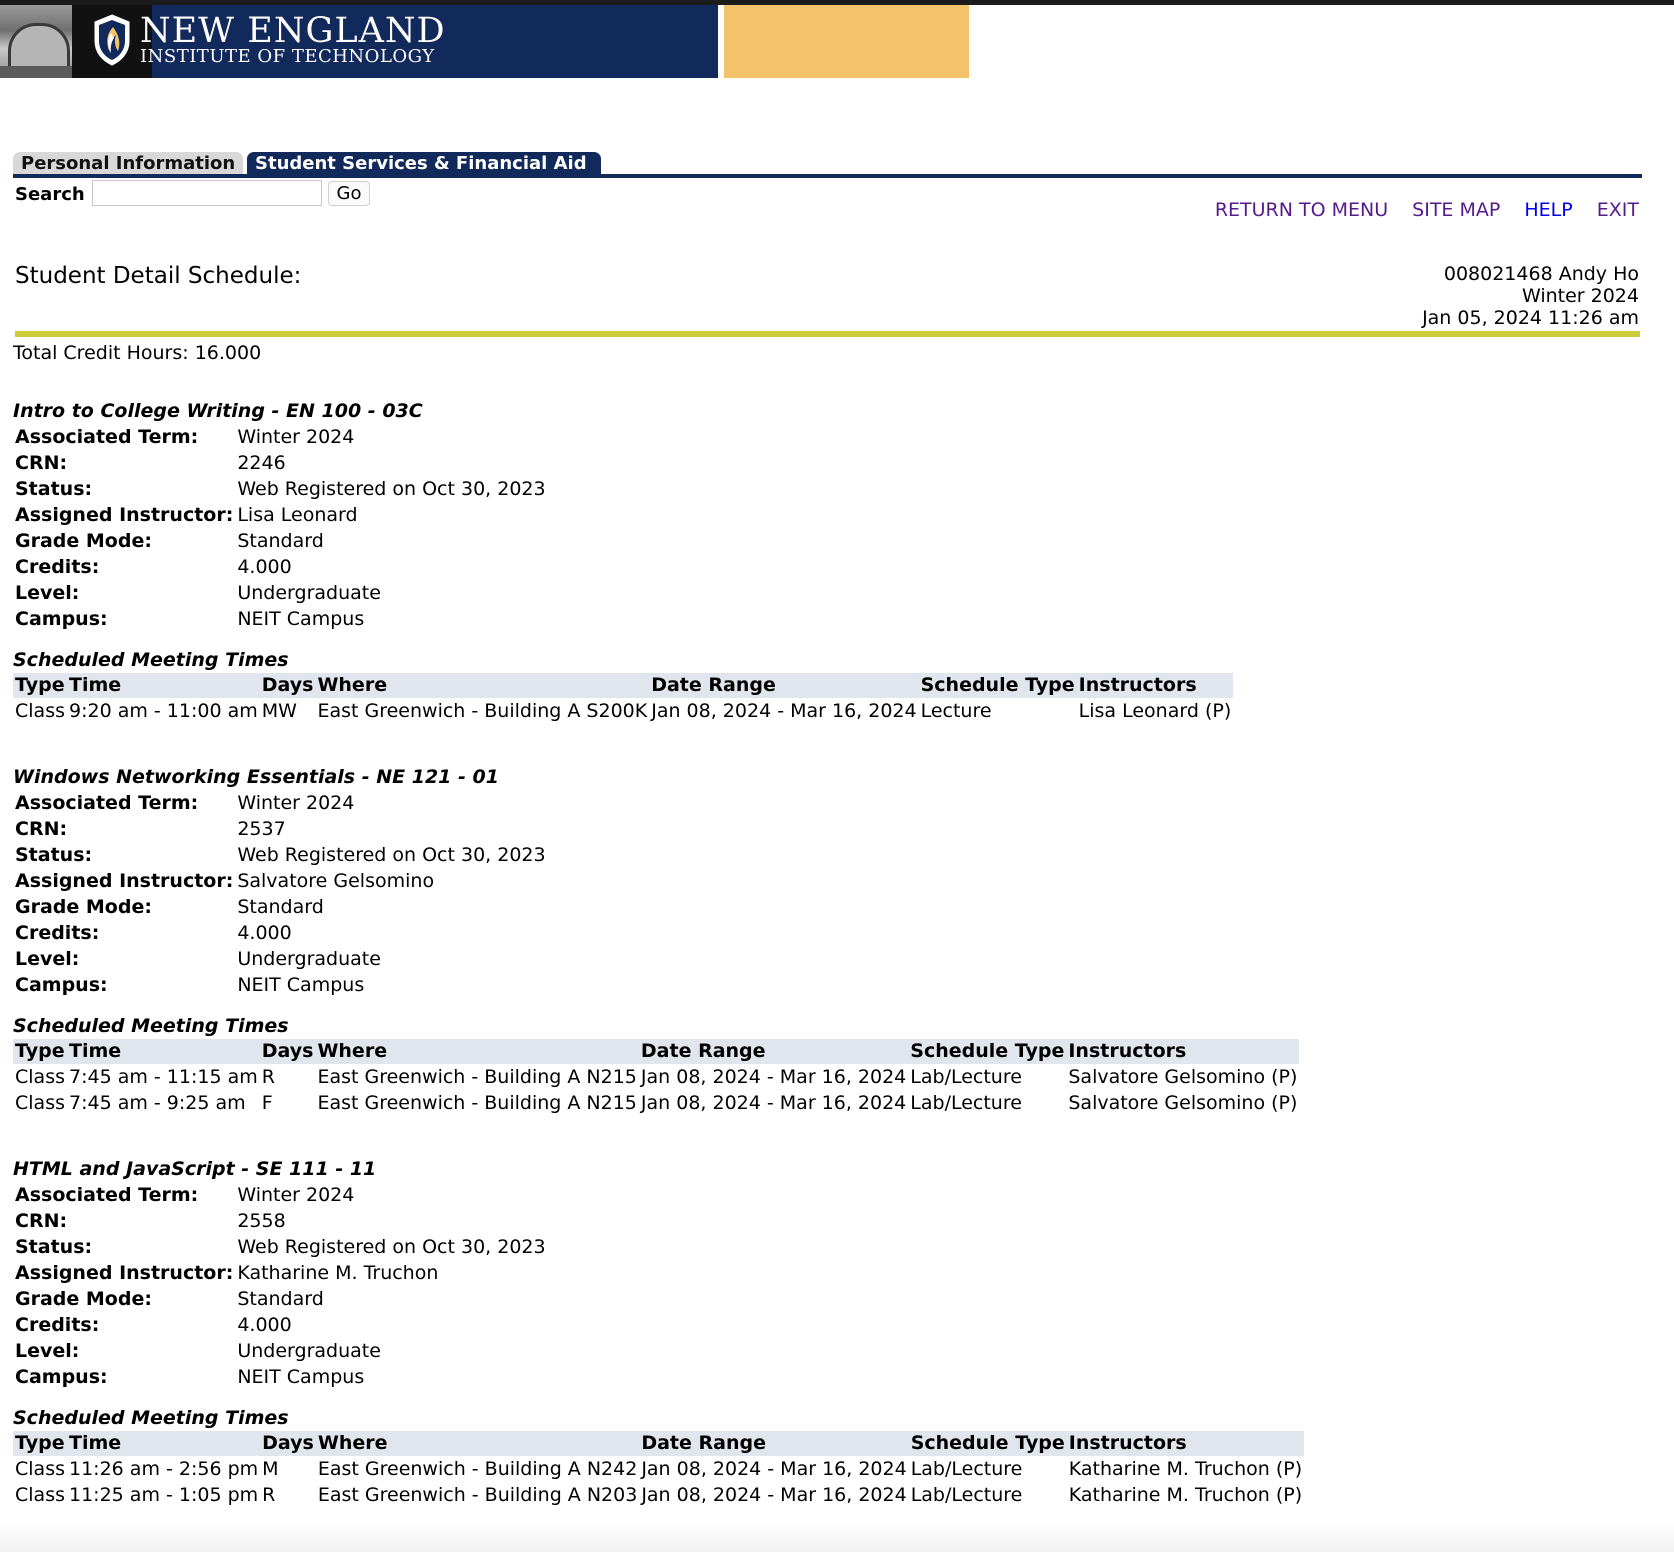 Image resolution: width=1674 pixels, height=1552 pixels. I want to click on detail-value: Lisa Leonard, so click(297, 515).